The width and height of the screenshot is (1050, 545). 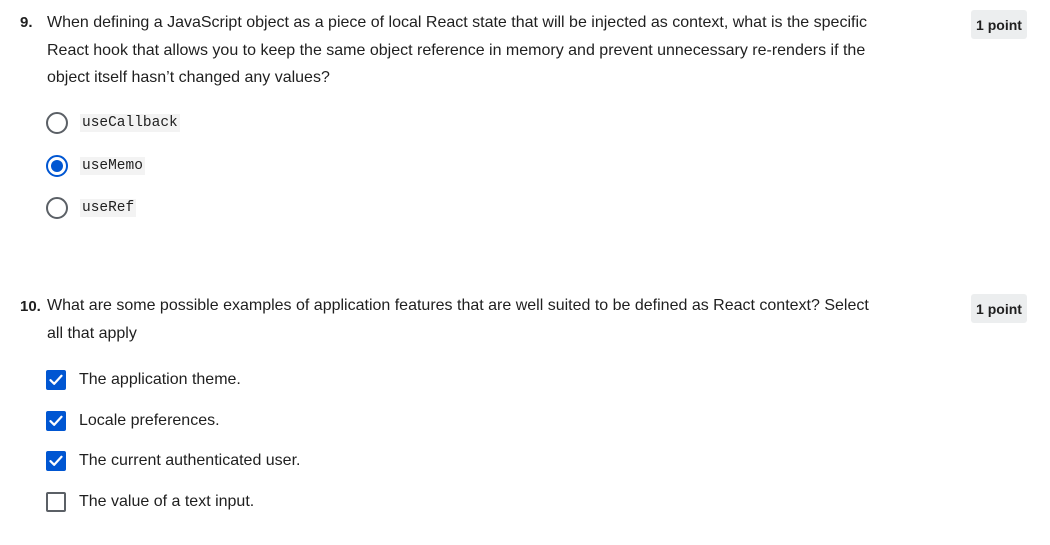 I want to click on checkbox-option-theme: The application theme., so click(x=143, y=380).